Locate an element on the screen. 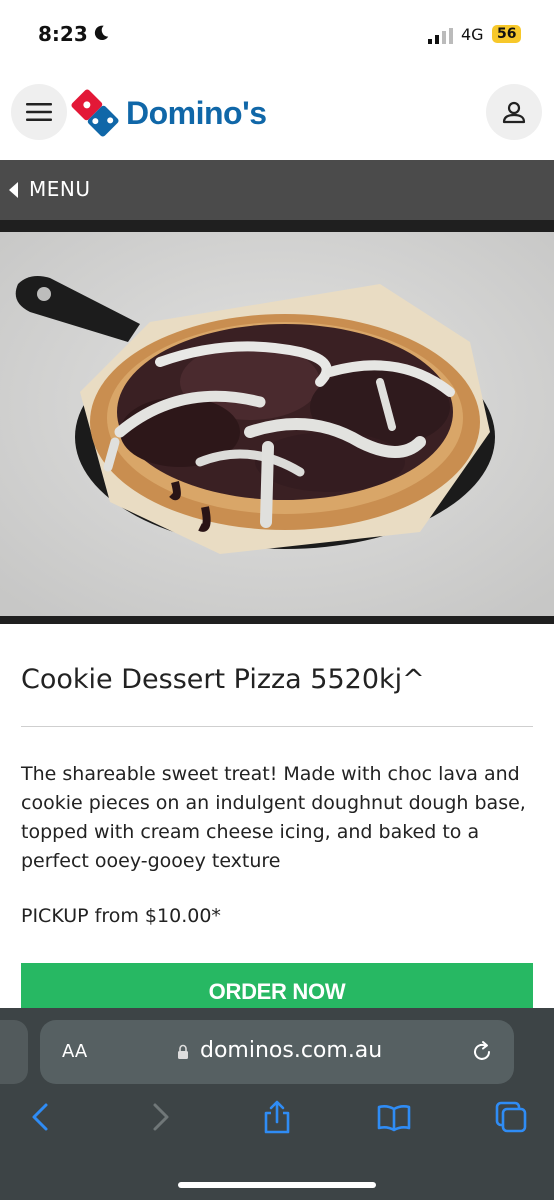 The height and width of the screenshot is (1200, 554). tabs-icon is located at coordinates (511, 1117).